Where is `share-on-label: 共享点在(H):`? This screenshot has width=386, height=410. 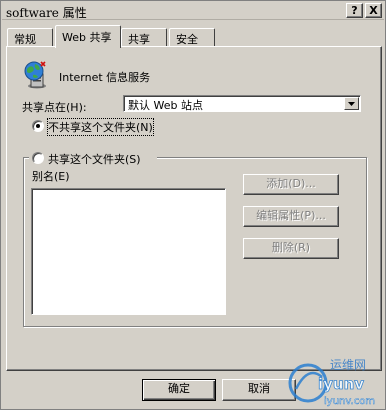
share-on-label: 共享点在(H): is located at coordinates (54, 107).